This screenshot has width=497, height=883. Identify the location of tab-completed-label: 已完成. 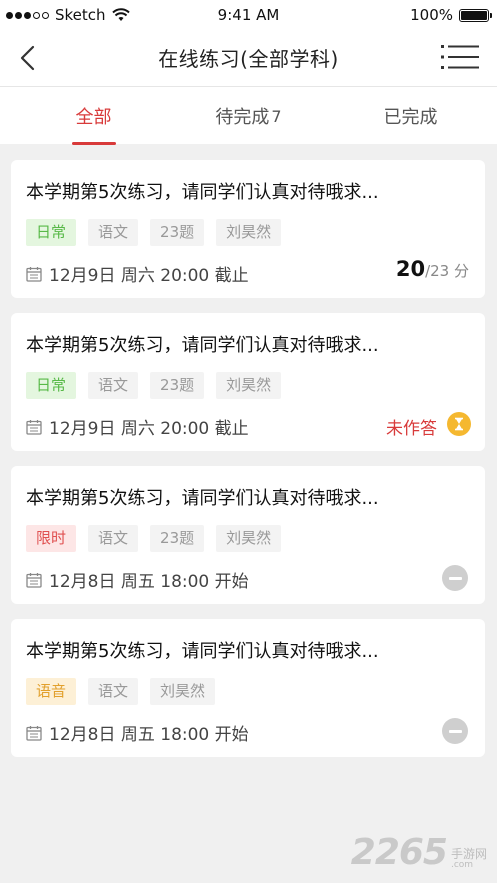
(410, 117).